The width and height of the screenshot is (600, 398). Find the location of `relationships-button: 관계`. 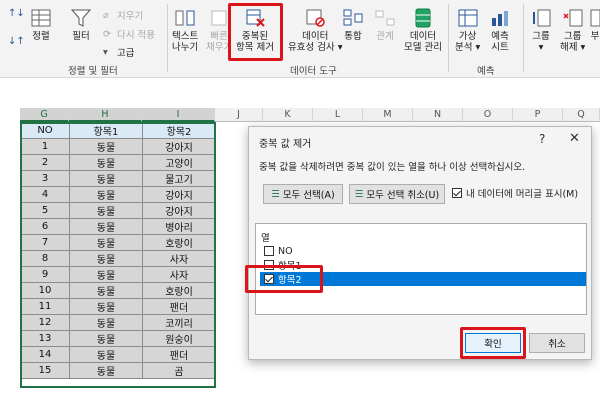

relationships-button: 관계 is located at coordinates (385, 25).